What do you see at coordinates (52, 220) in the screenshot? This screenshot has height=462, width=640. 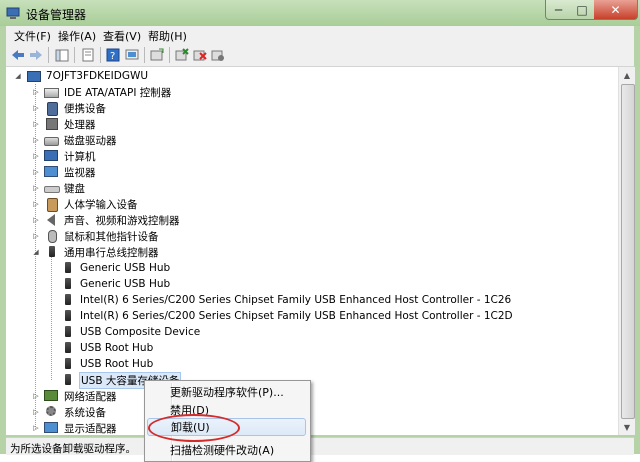 I see `sound-icon` at bounding box center [52, 220].